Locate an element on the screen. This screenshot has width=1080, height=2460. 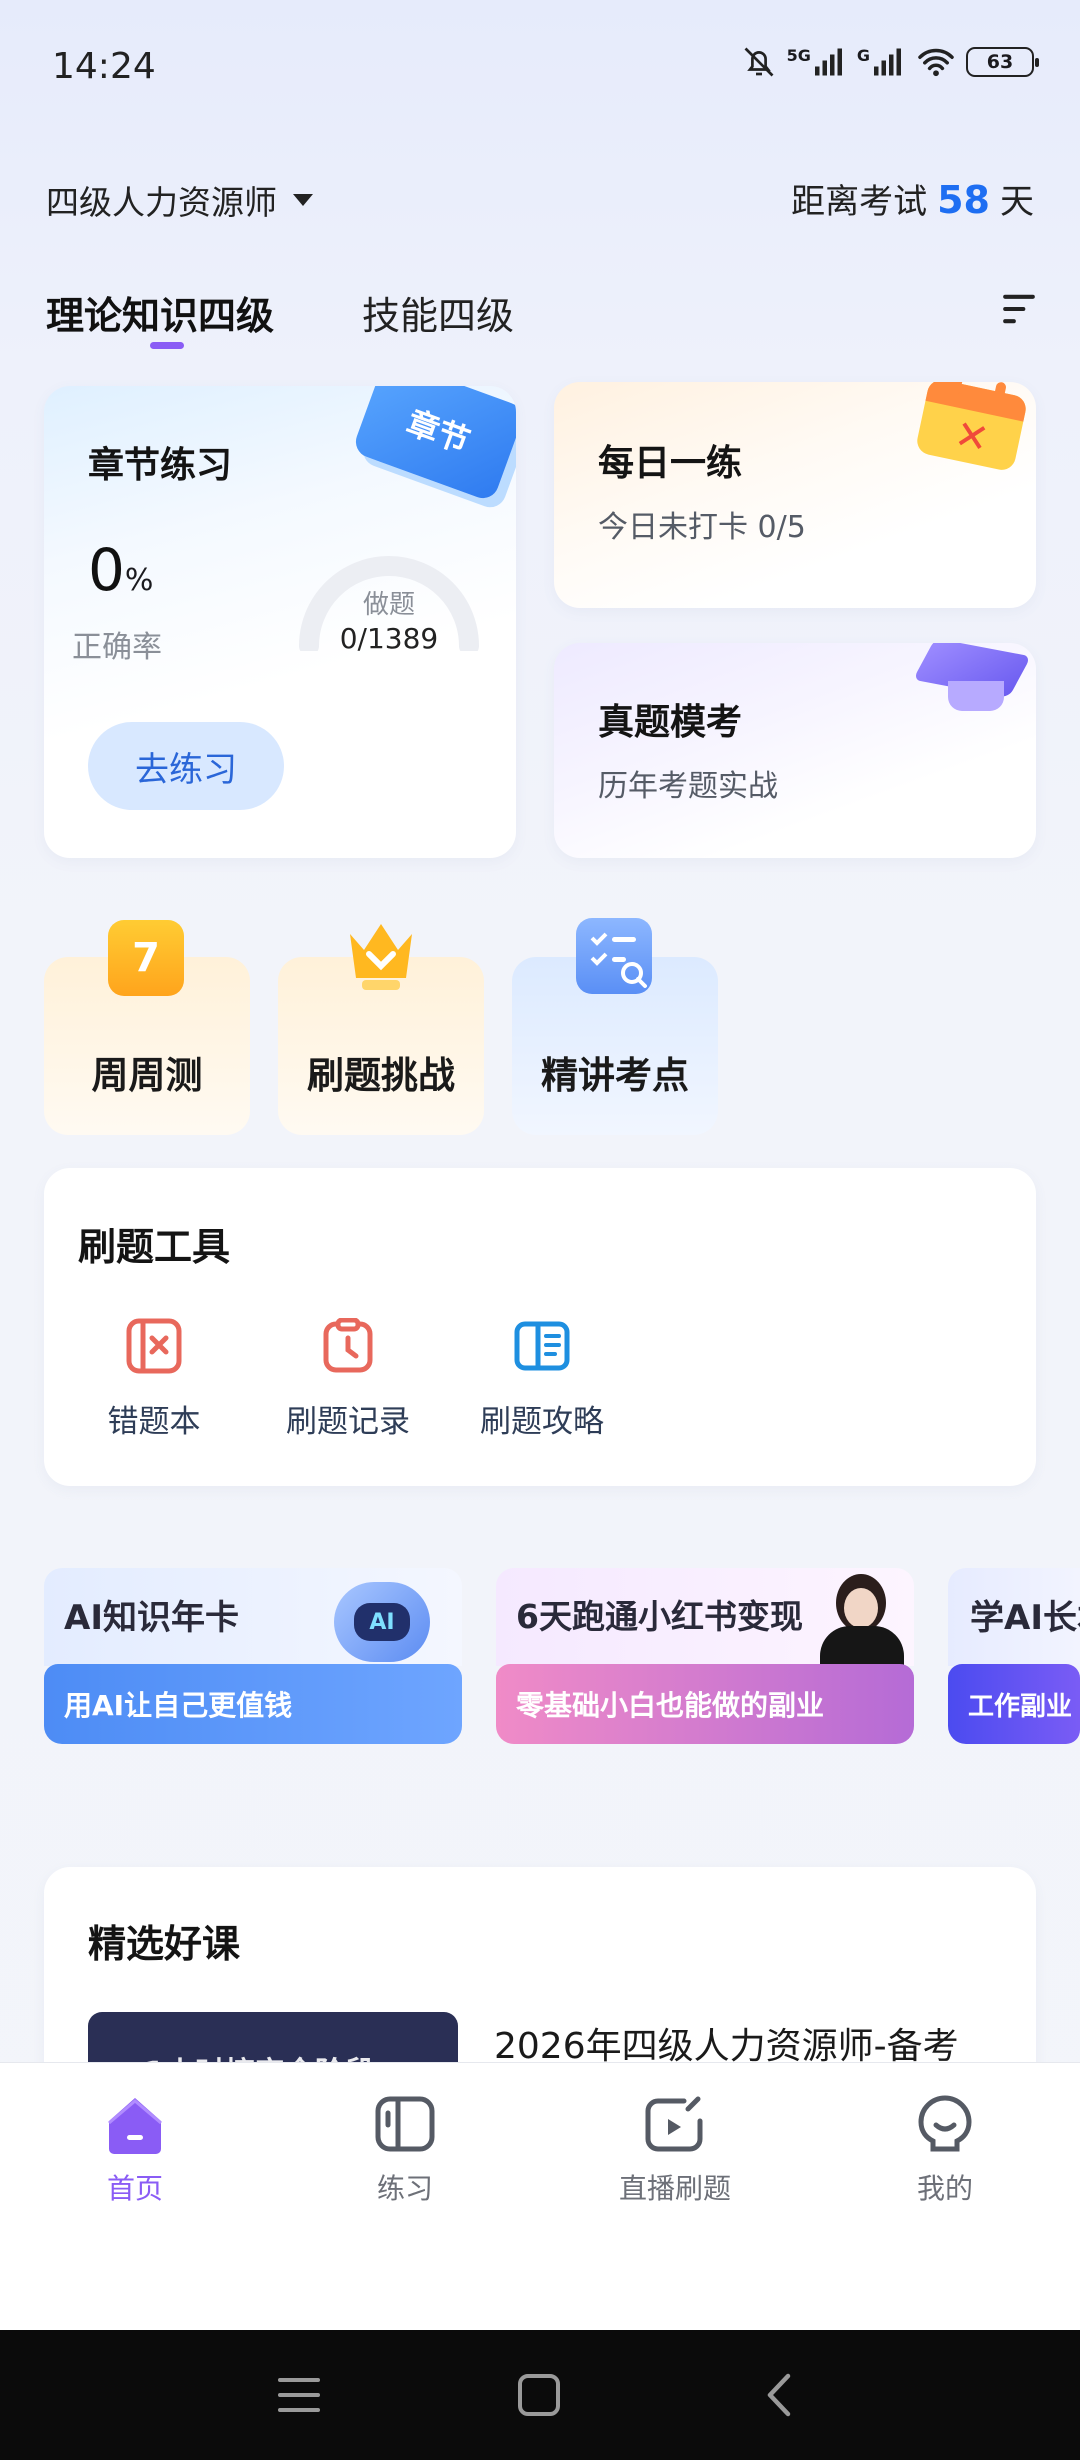
signal-bars-icon is located at coordinates (828, 62).